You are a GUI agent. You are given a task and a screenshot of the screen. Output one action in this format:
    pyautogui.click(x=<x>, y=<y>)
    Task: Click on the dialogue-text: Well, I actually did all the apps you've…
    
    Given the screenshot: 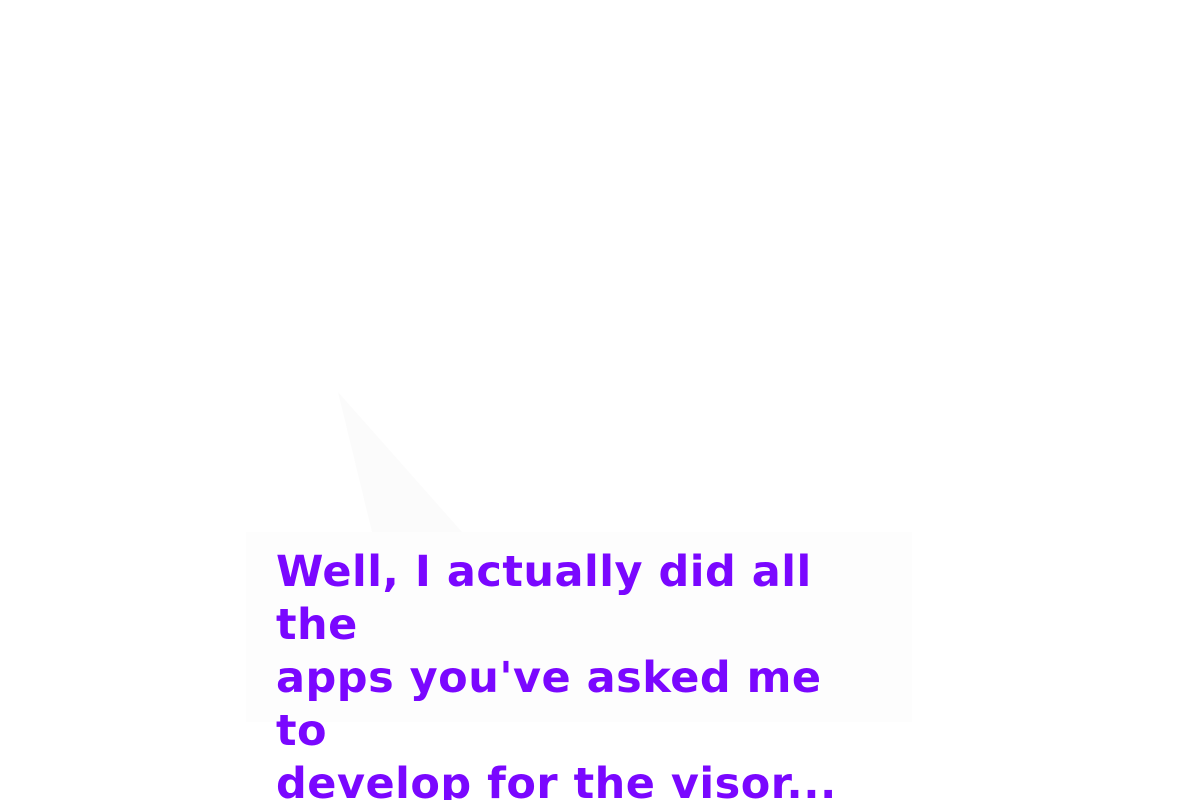 What is the action you would take?
    pyautogui.click(x=556, y=673)
    